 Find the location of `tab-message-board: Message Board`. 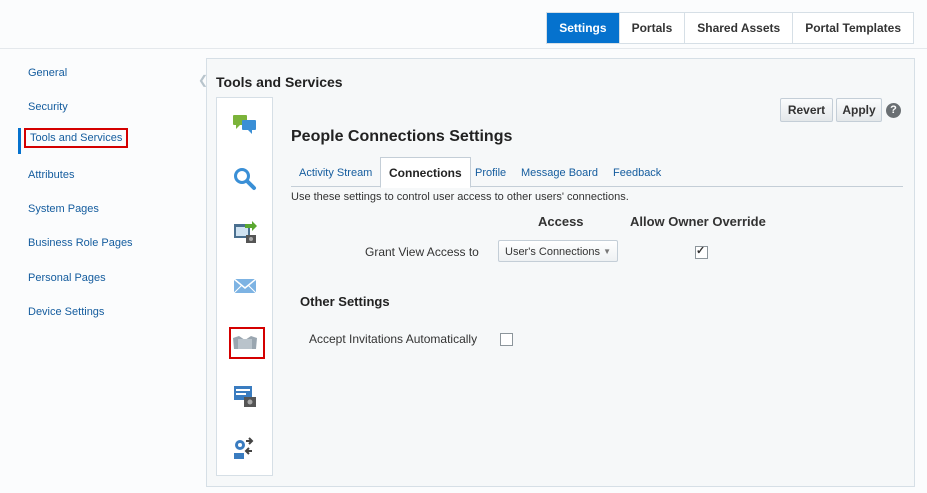

tab-message-board: Message Board is located at coordinates (559, 173).